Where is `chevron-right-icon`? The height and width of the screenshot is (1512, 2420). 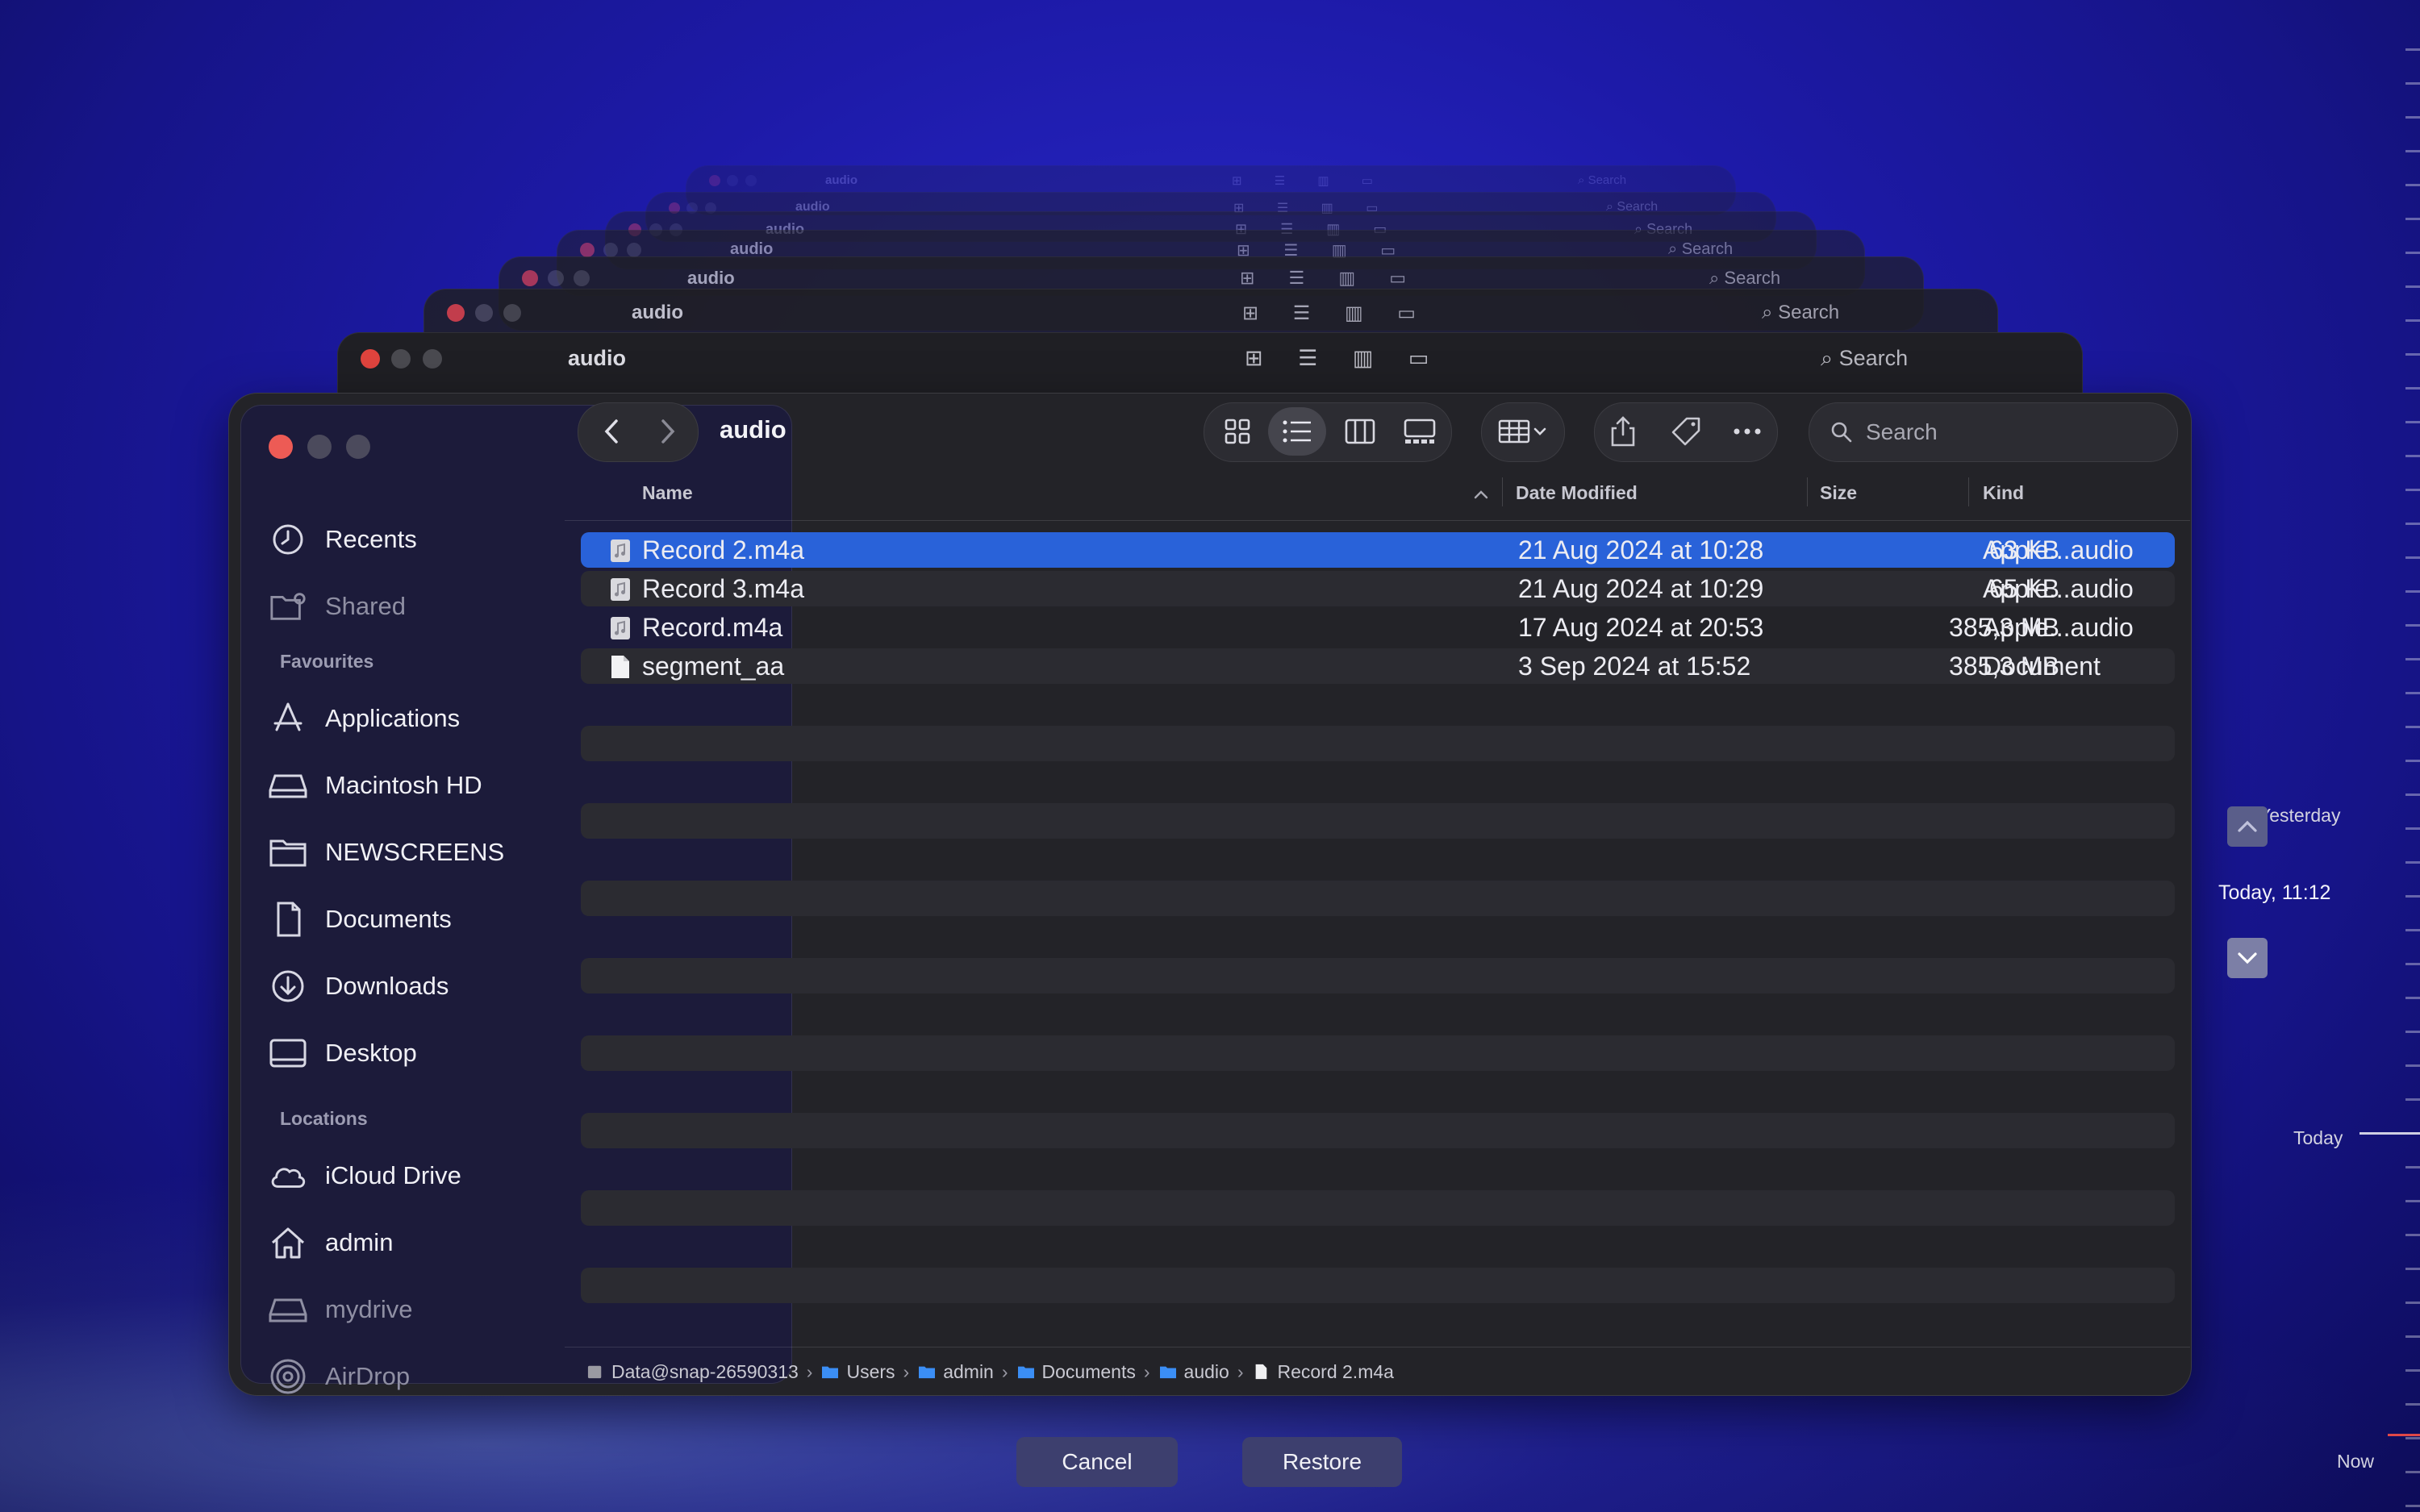 chevron-right-icon is located at coordinates (668, 431).